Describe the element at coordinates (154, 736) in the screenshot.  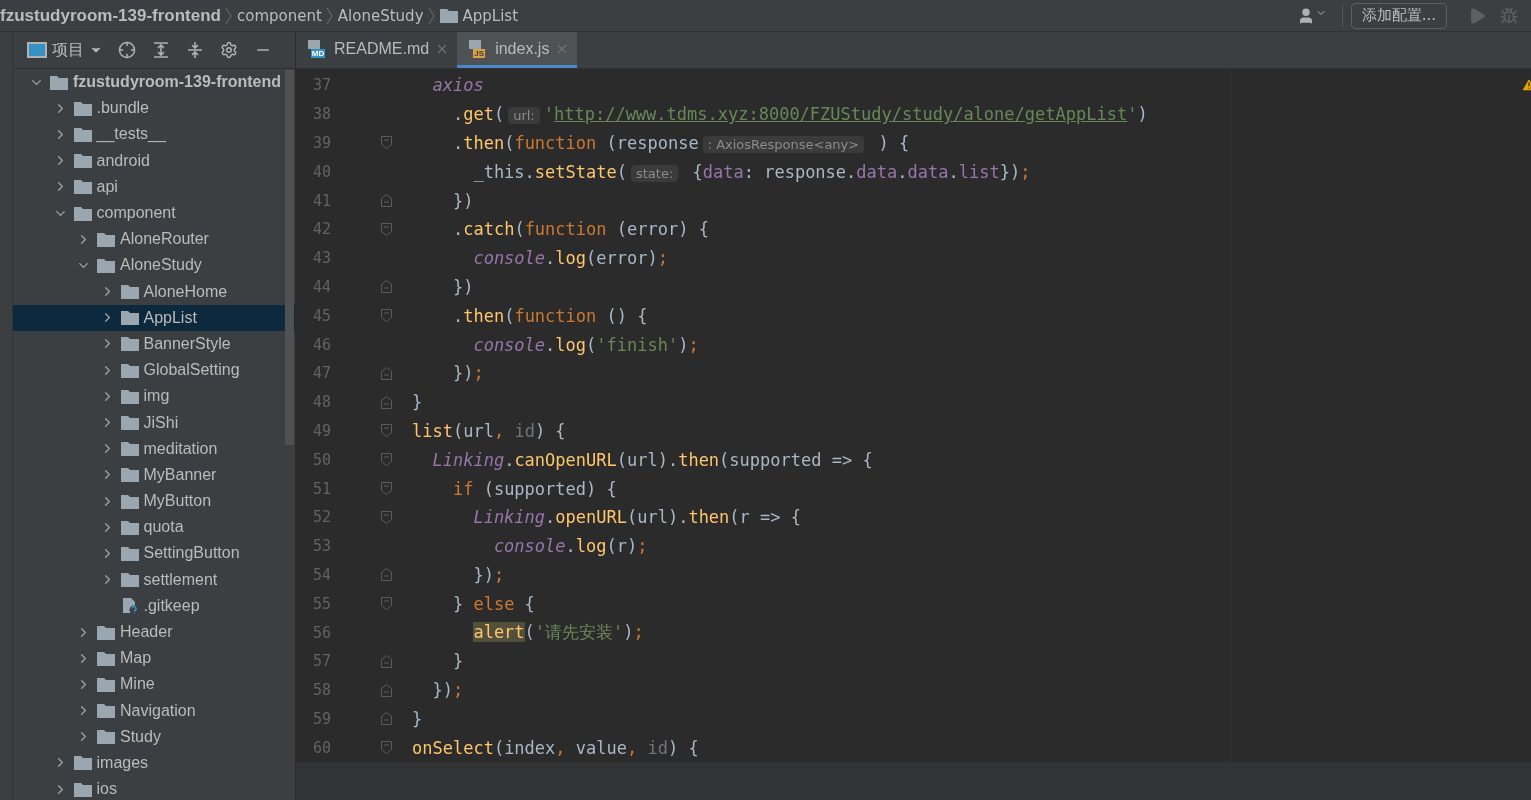
I see `tree-item: Study` at that location.